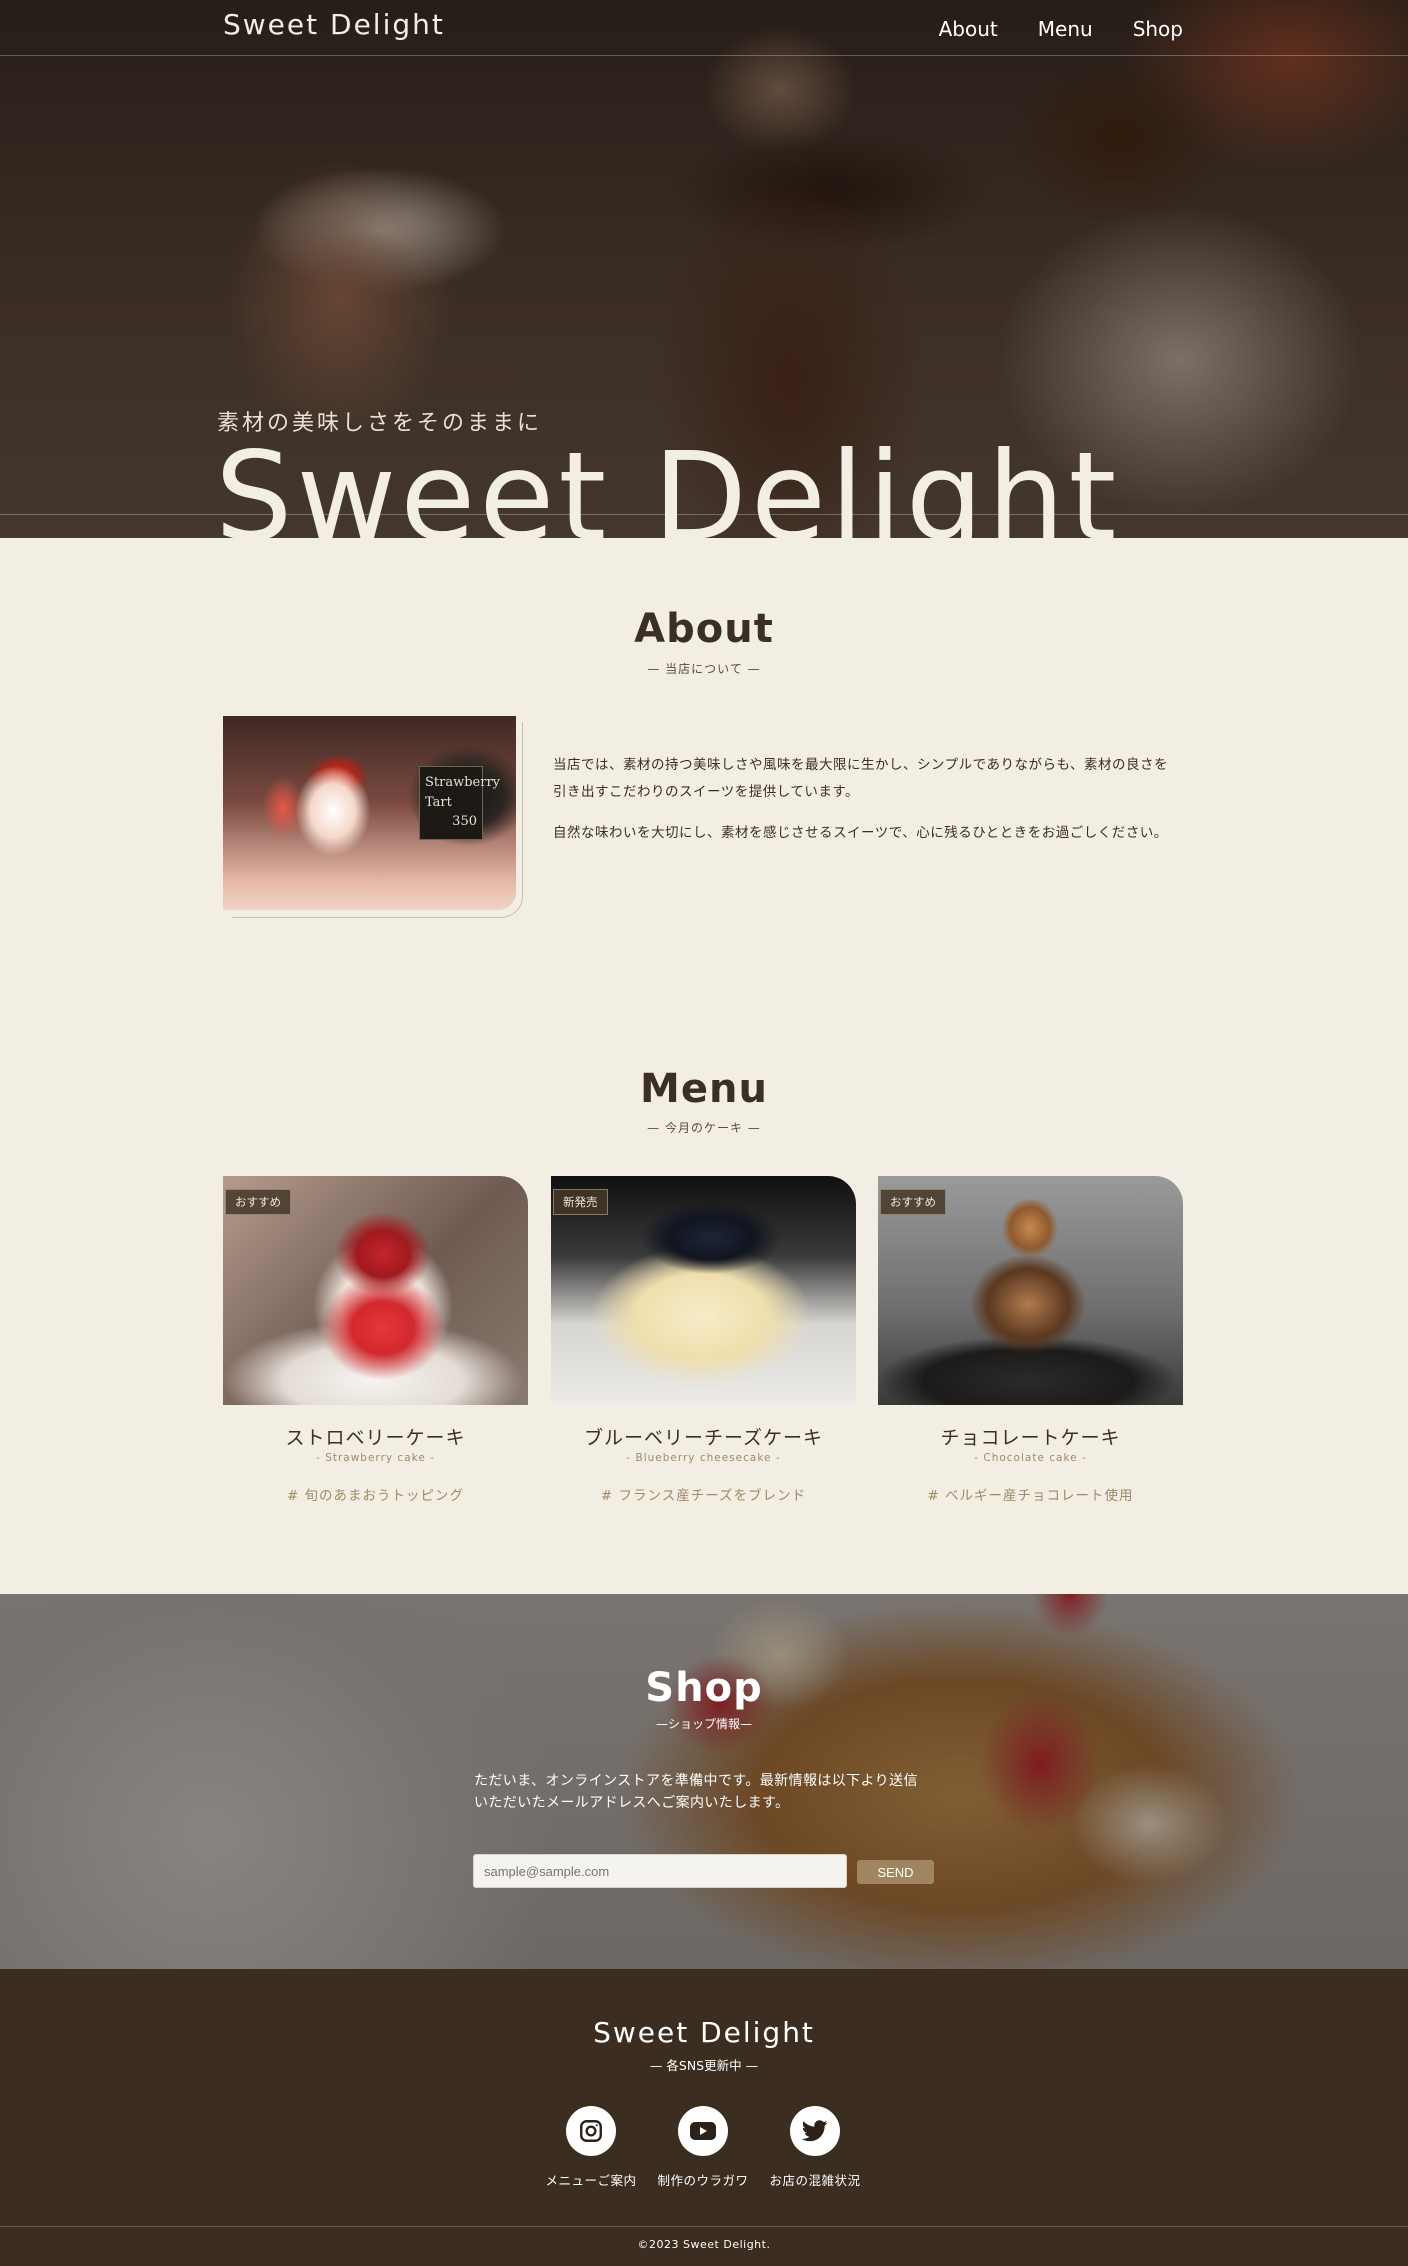  Describe the element at coordinates (704, 2244) in the screenshot. I see `copyright: ©2023 Sweet Delight.` at that location.